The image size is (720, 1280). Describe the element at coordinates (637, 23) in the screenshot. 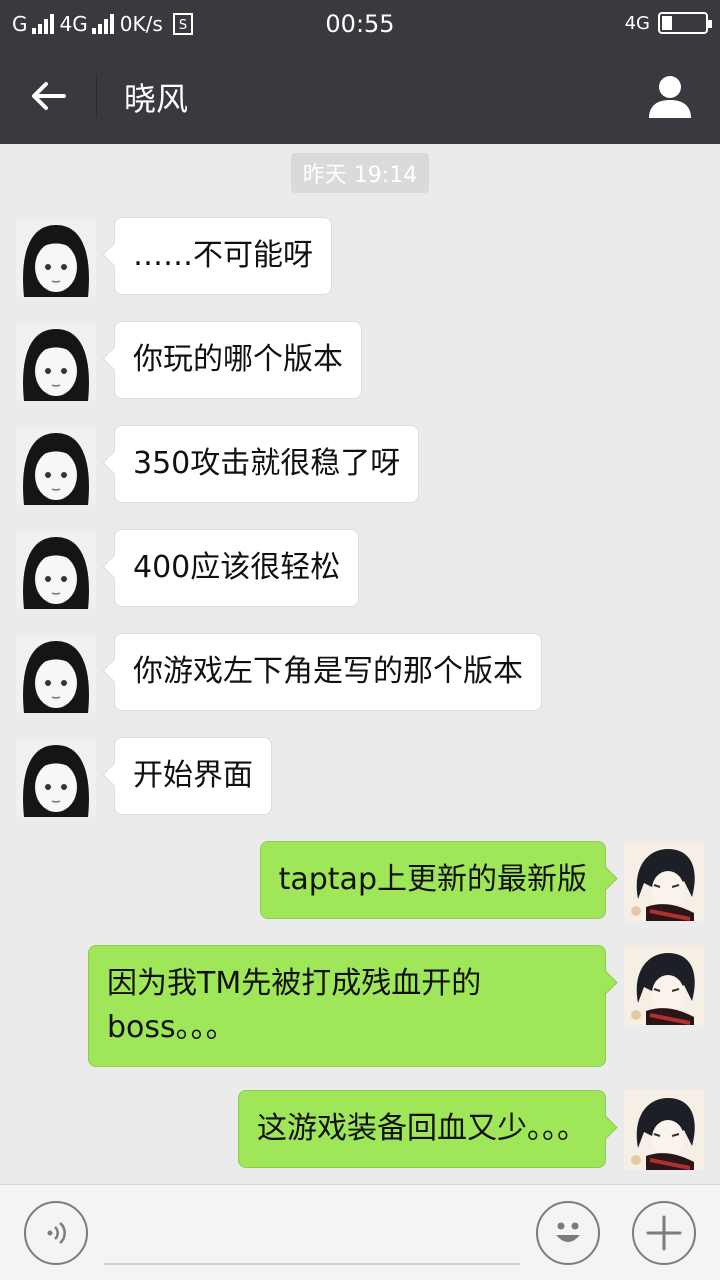

I see `network-type: 4G` at that location.